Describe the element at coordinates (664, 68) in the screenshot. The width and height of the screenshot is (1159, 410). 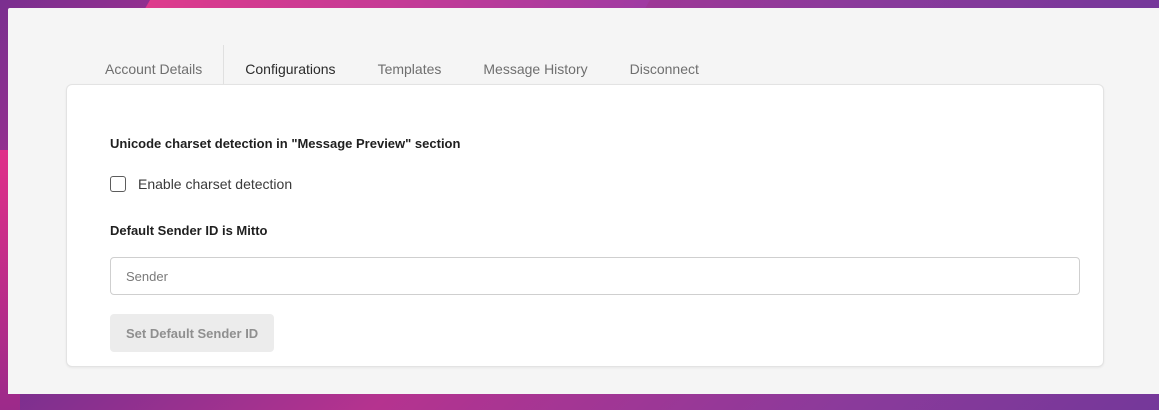
I see `tab-label: Disconnect` at that location.